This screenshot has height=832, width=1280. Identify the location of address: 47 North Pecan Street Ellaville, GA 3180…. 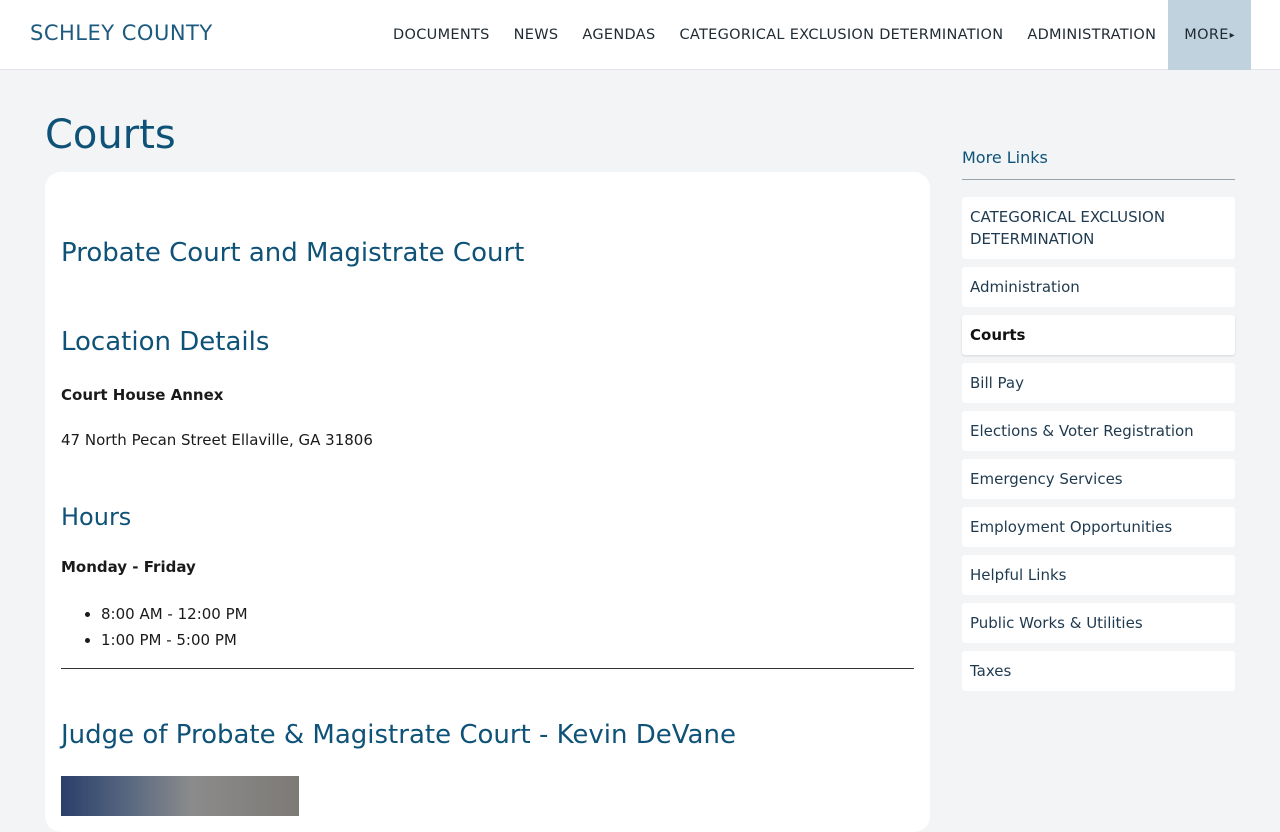
(217, 440).